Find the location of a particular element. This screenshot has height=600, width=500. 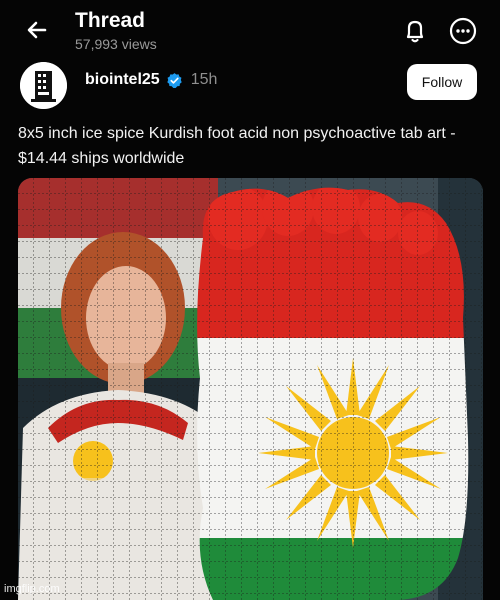

post-timestamp: 15h is located at coordinates (204, 79).